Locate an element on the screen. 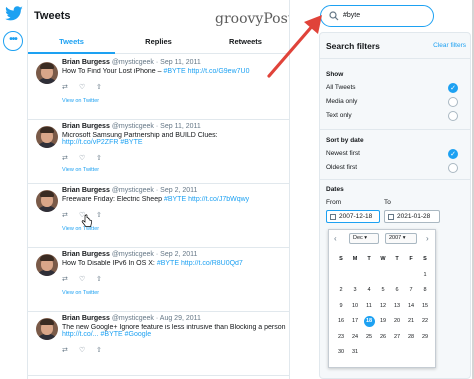 The image size is (474, 379). hashtag-link: #BYTE #Google is located at coordinates (126, 334).